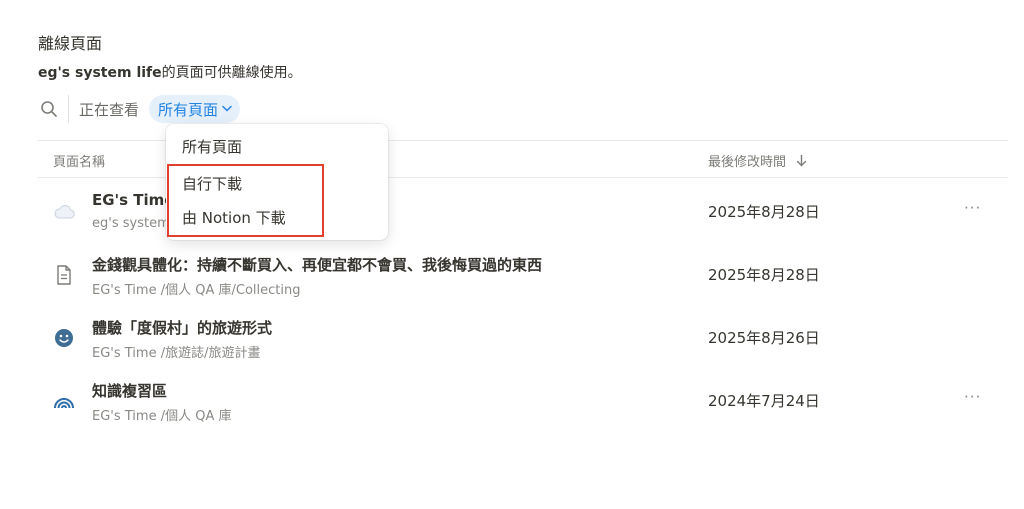 The width and height of the screenshot is (1024, 509). Describe the element at coordinates (523, 400) in the screenshot. I see `table-row: 知識複習區 EG's Time /個人 QA 庫 2024年7月24日 ···` at that location.